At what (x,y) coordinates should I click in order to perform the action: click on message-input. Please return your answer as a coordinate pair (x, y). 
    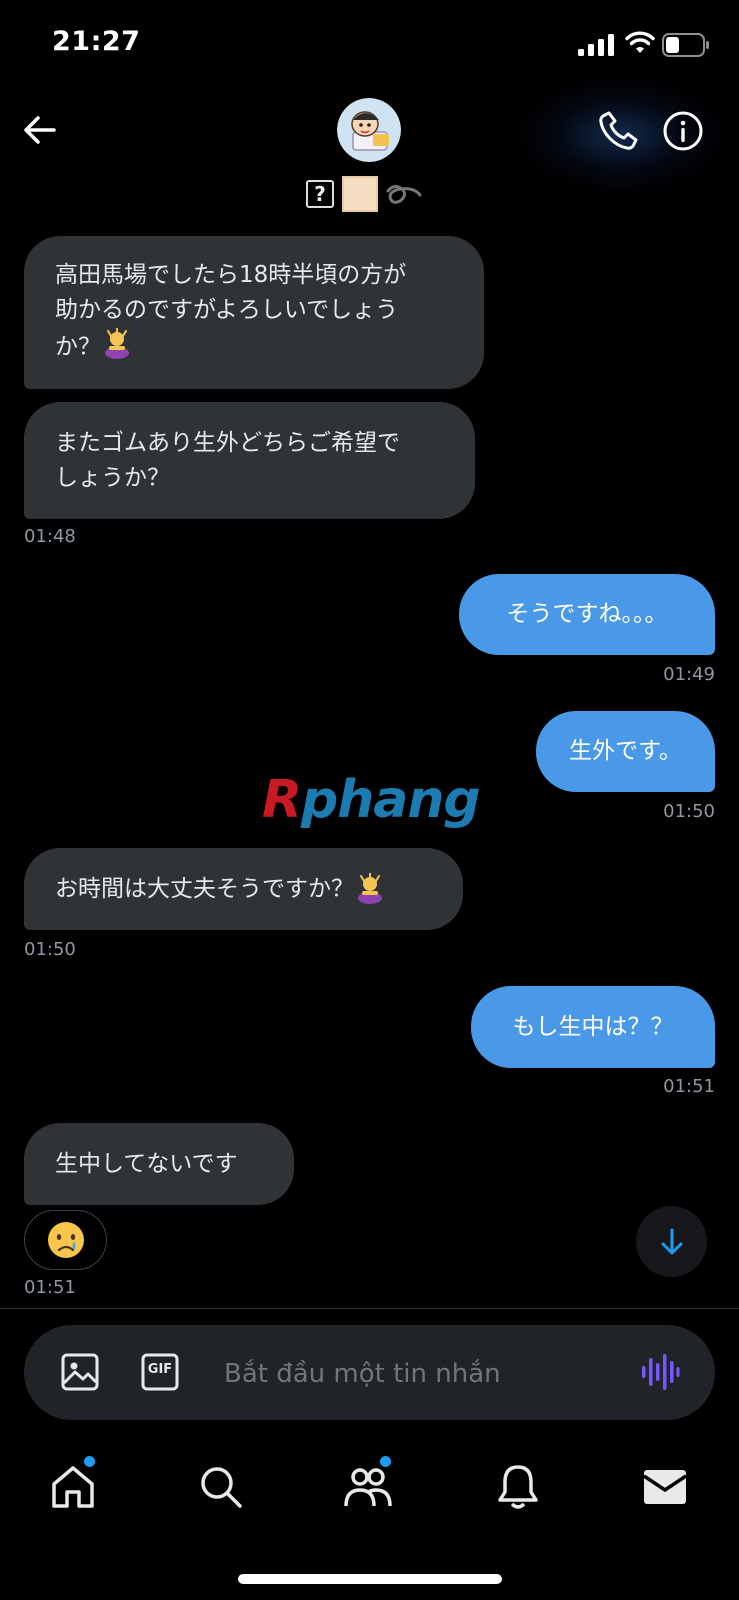
    Looking at the image, I should click on (419, 1374).